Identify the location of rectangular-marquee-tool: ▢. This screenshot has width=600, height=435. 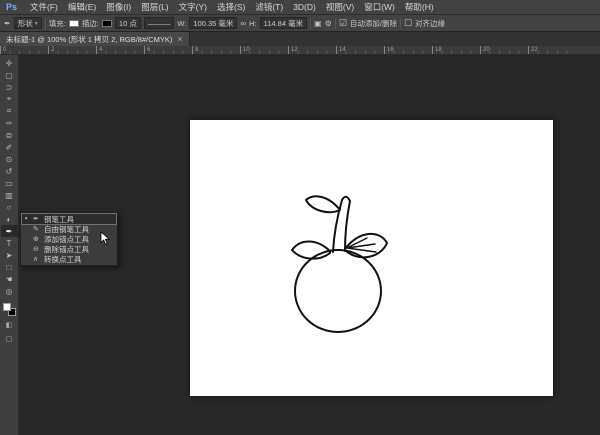
(9, 75).